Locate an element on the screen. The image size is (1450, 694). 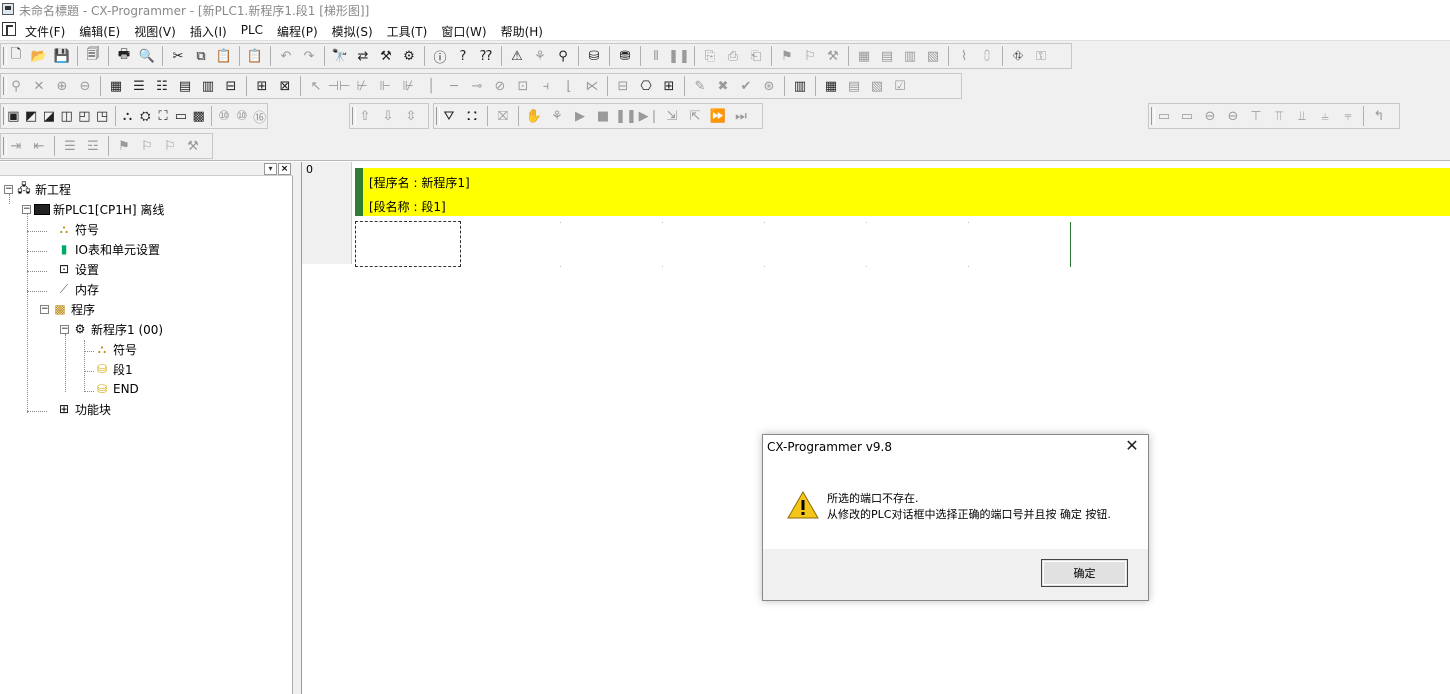
save-icon: 💾 is located at coordinates (62, 56).